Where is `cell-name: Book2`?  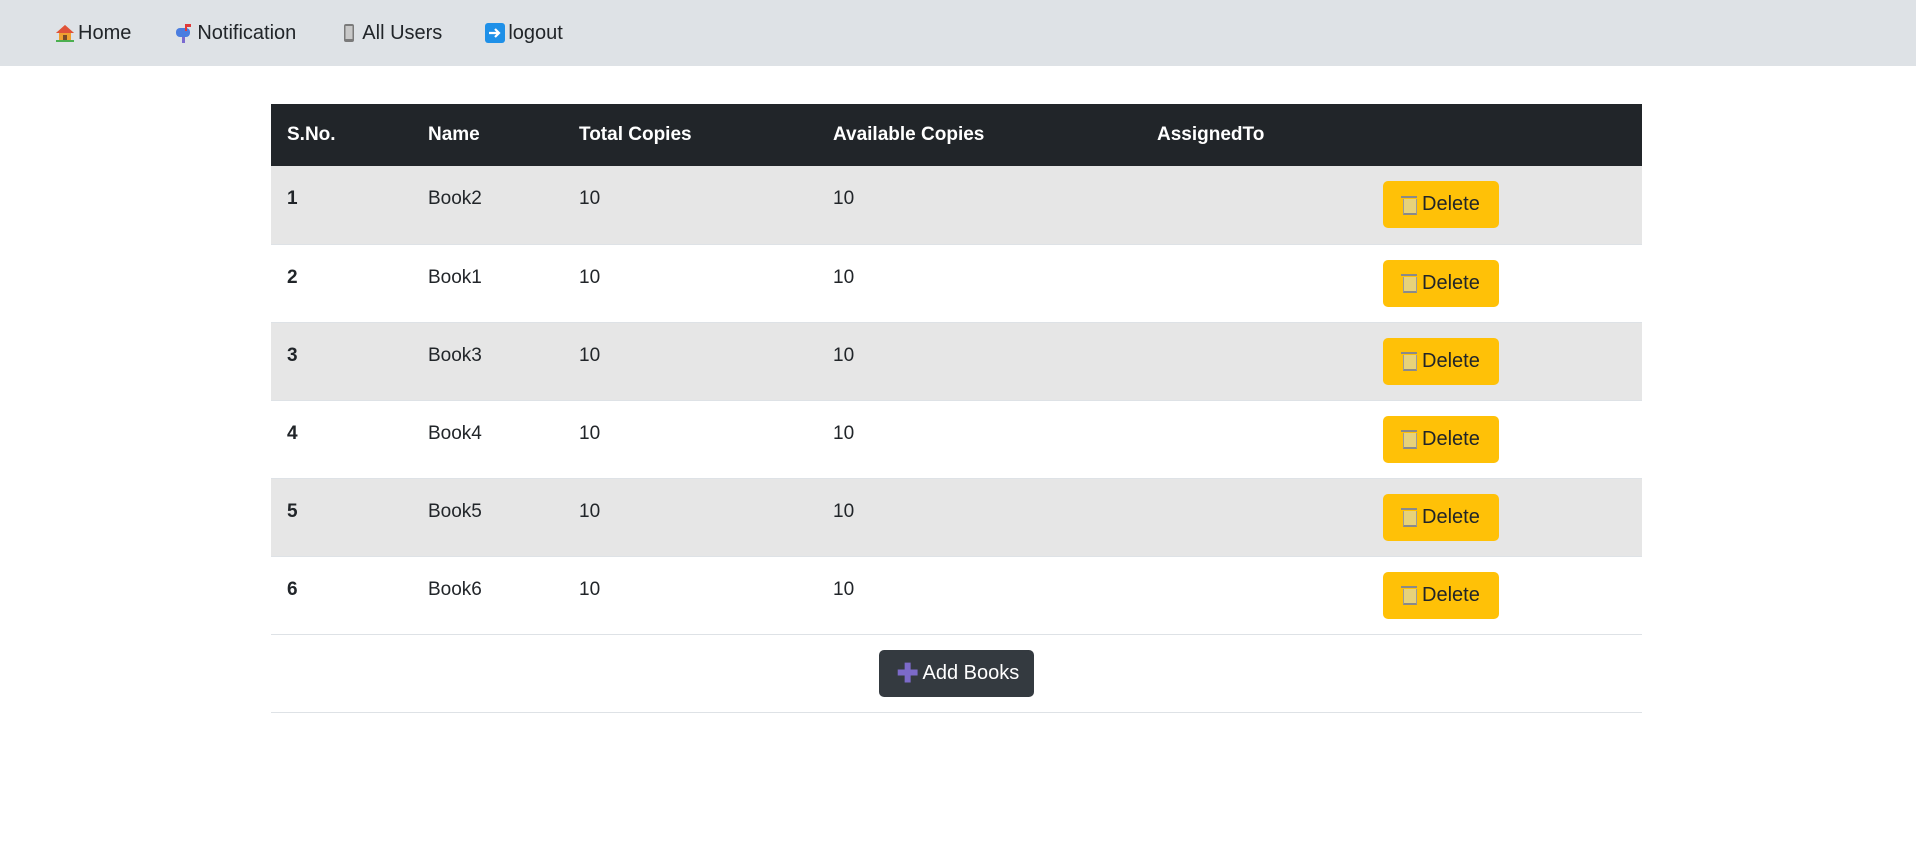
cell-name: Book2 is located at coordinates (455, 198).